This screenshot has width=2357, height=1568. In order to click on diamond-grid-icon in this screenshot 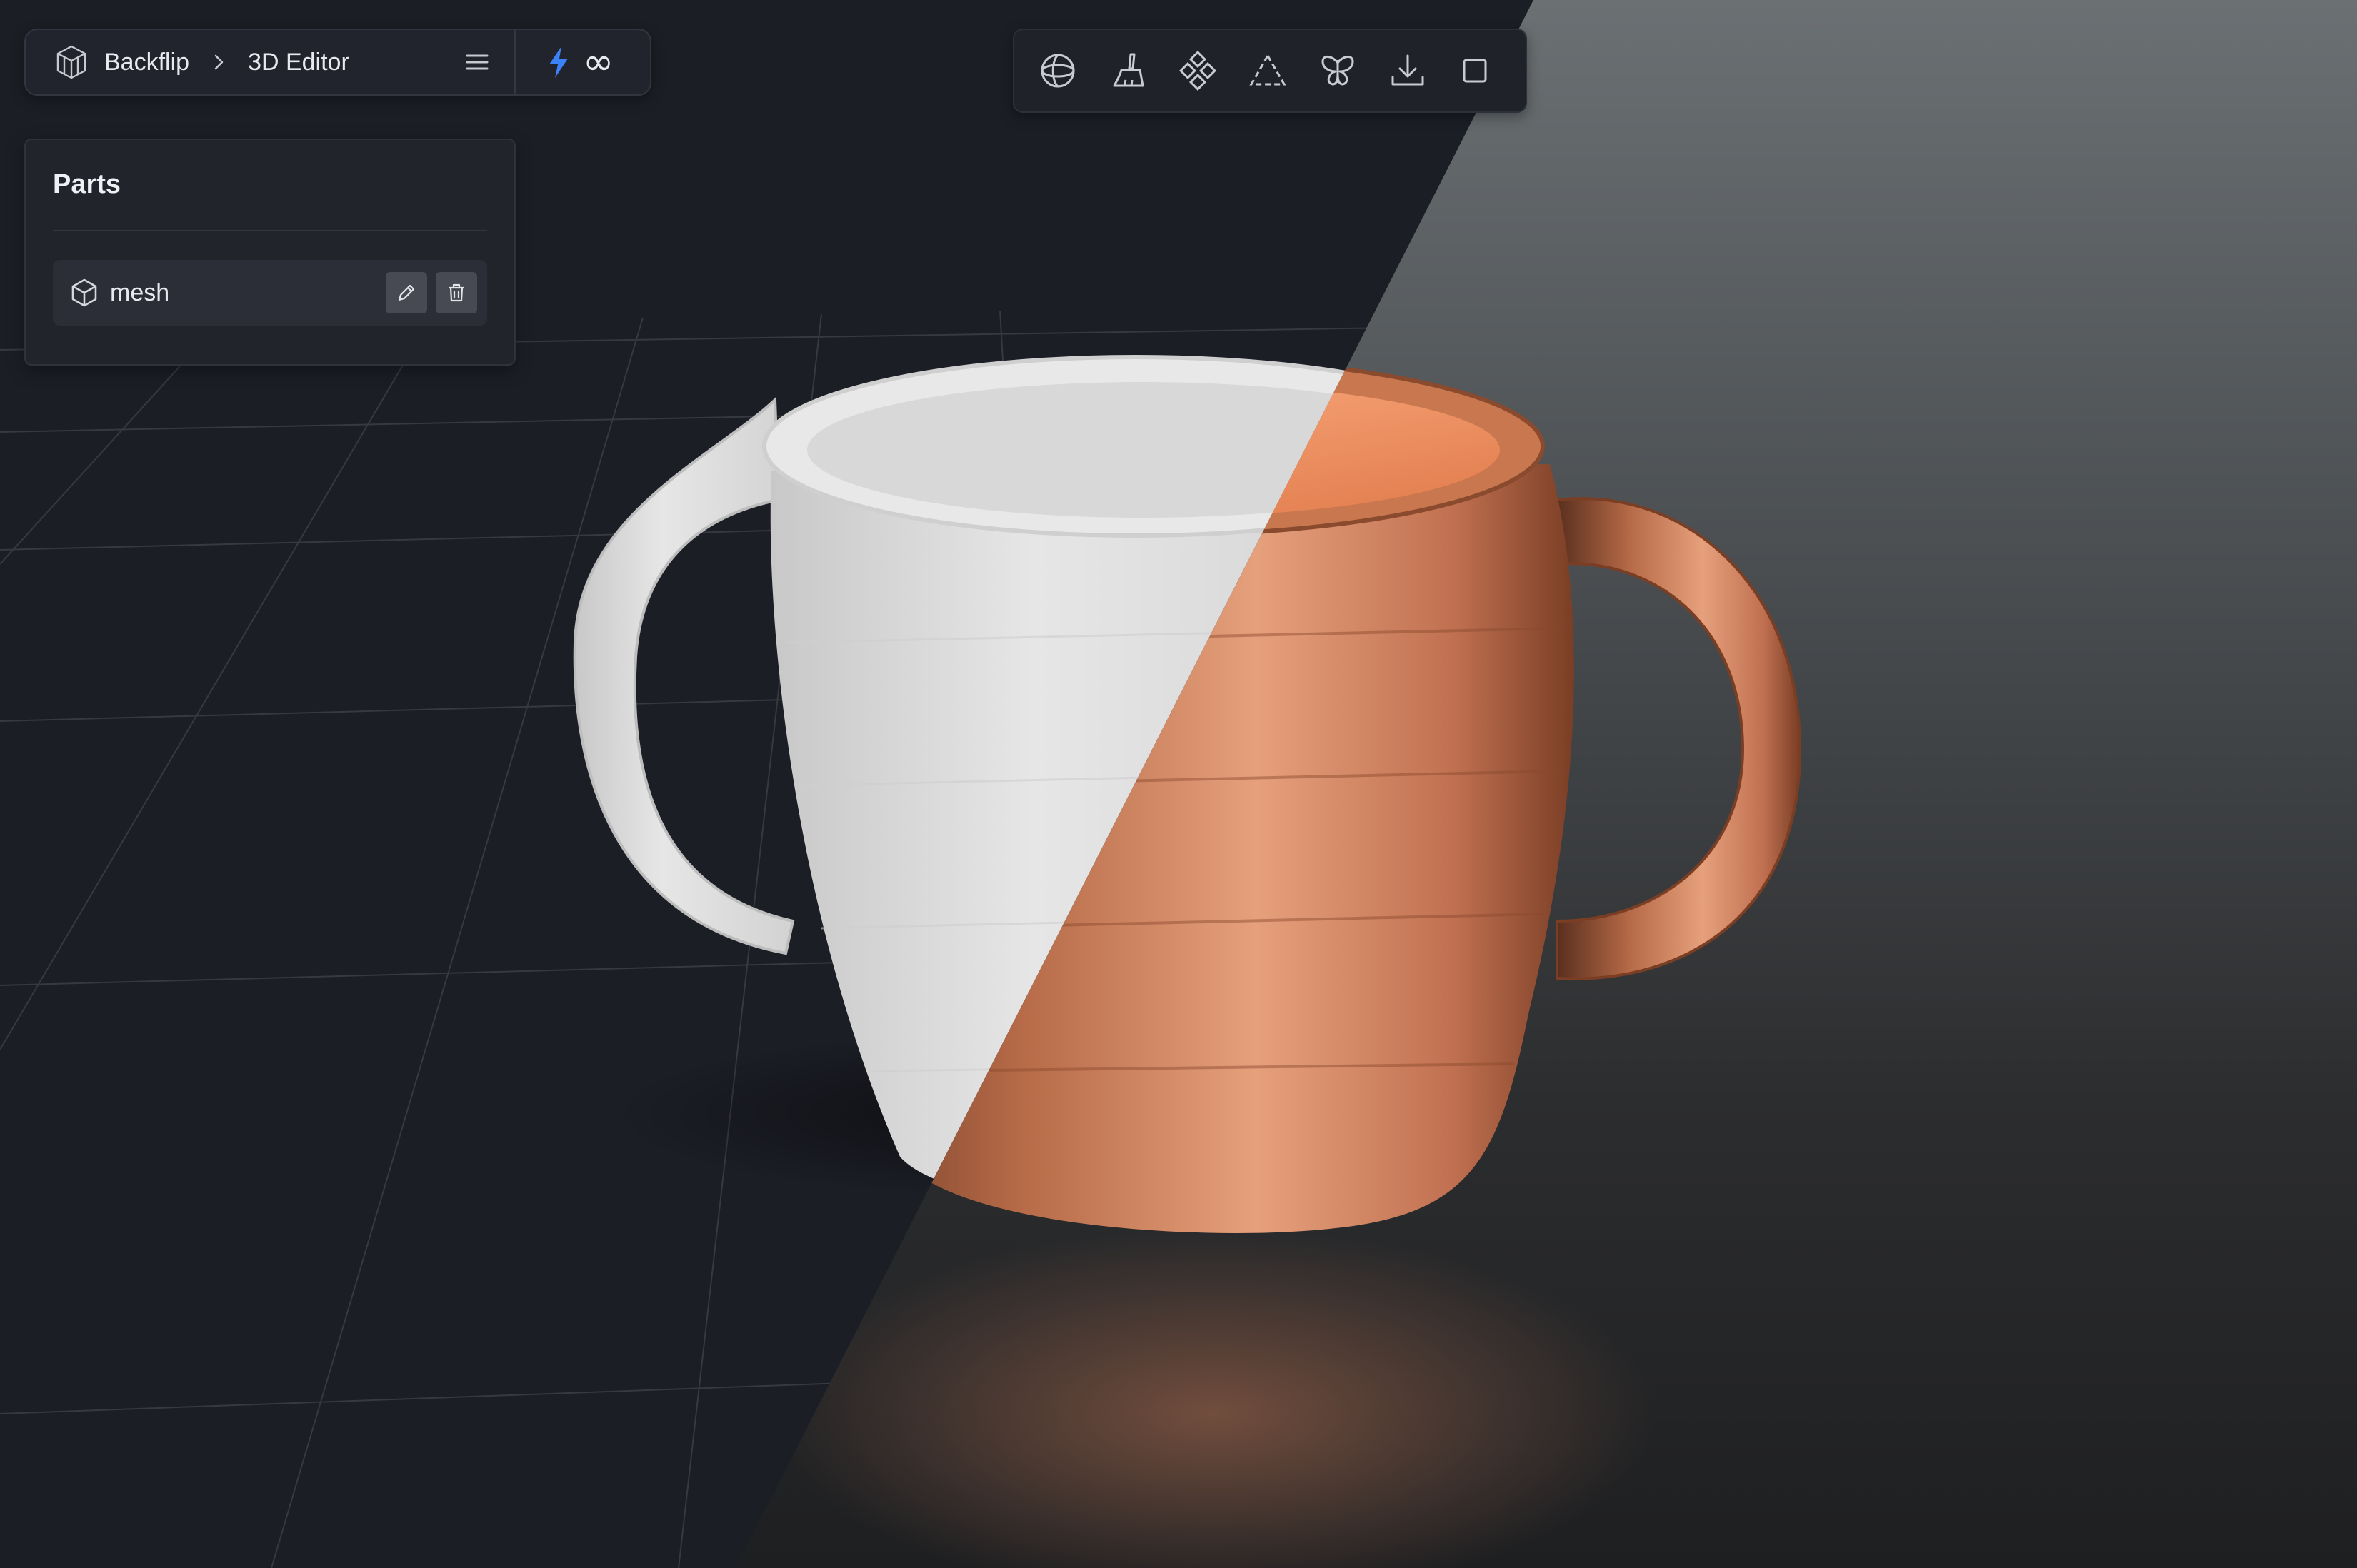, I will do `click(1198, 71)`.